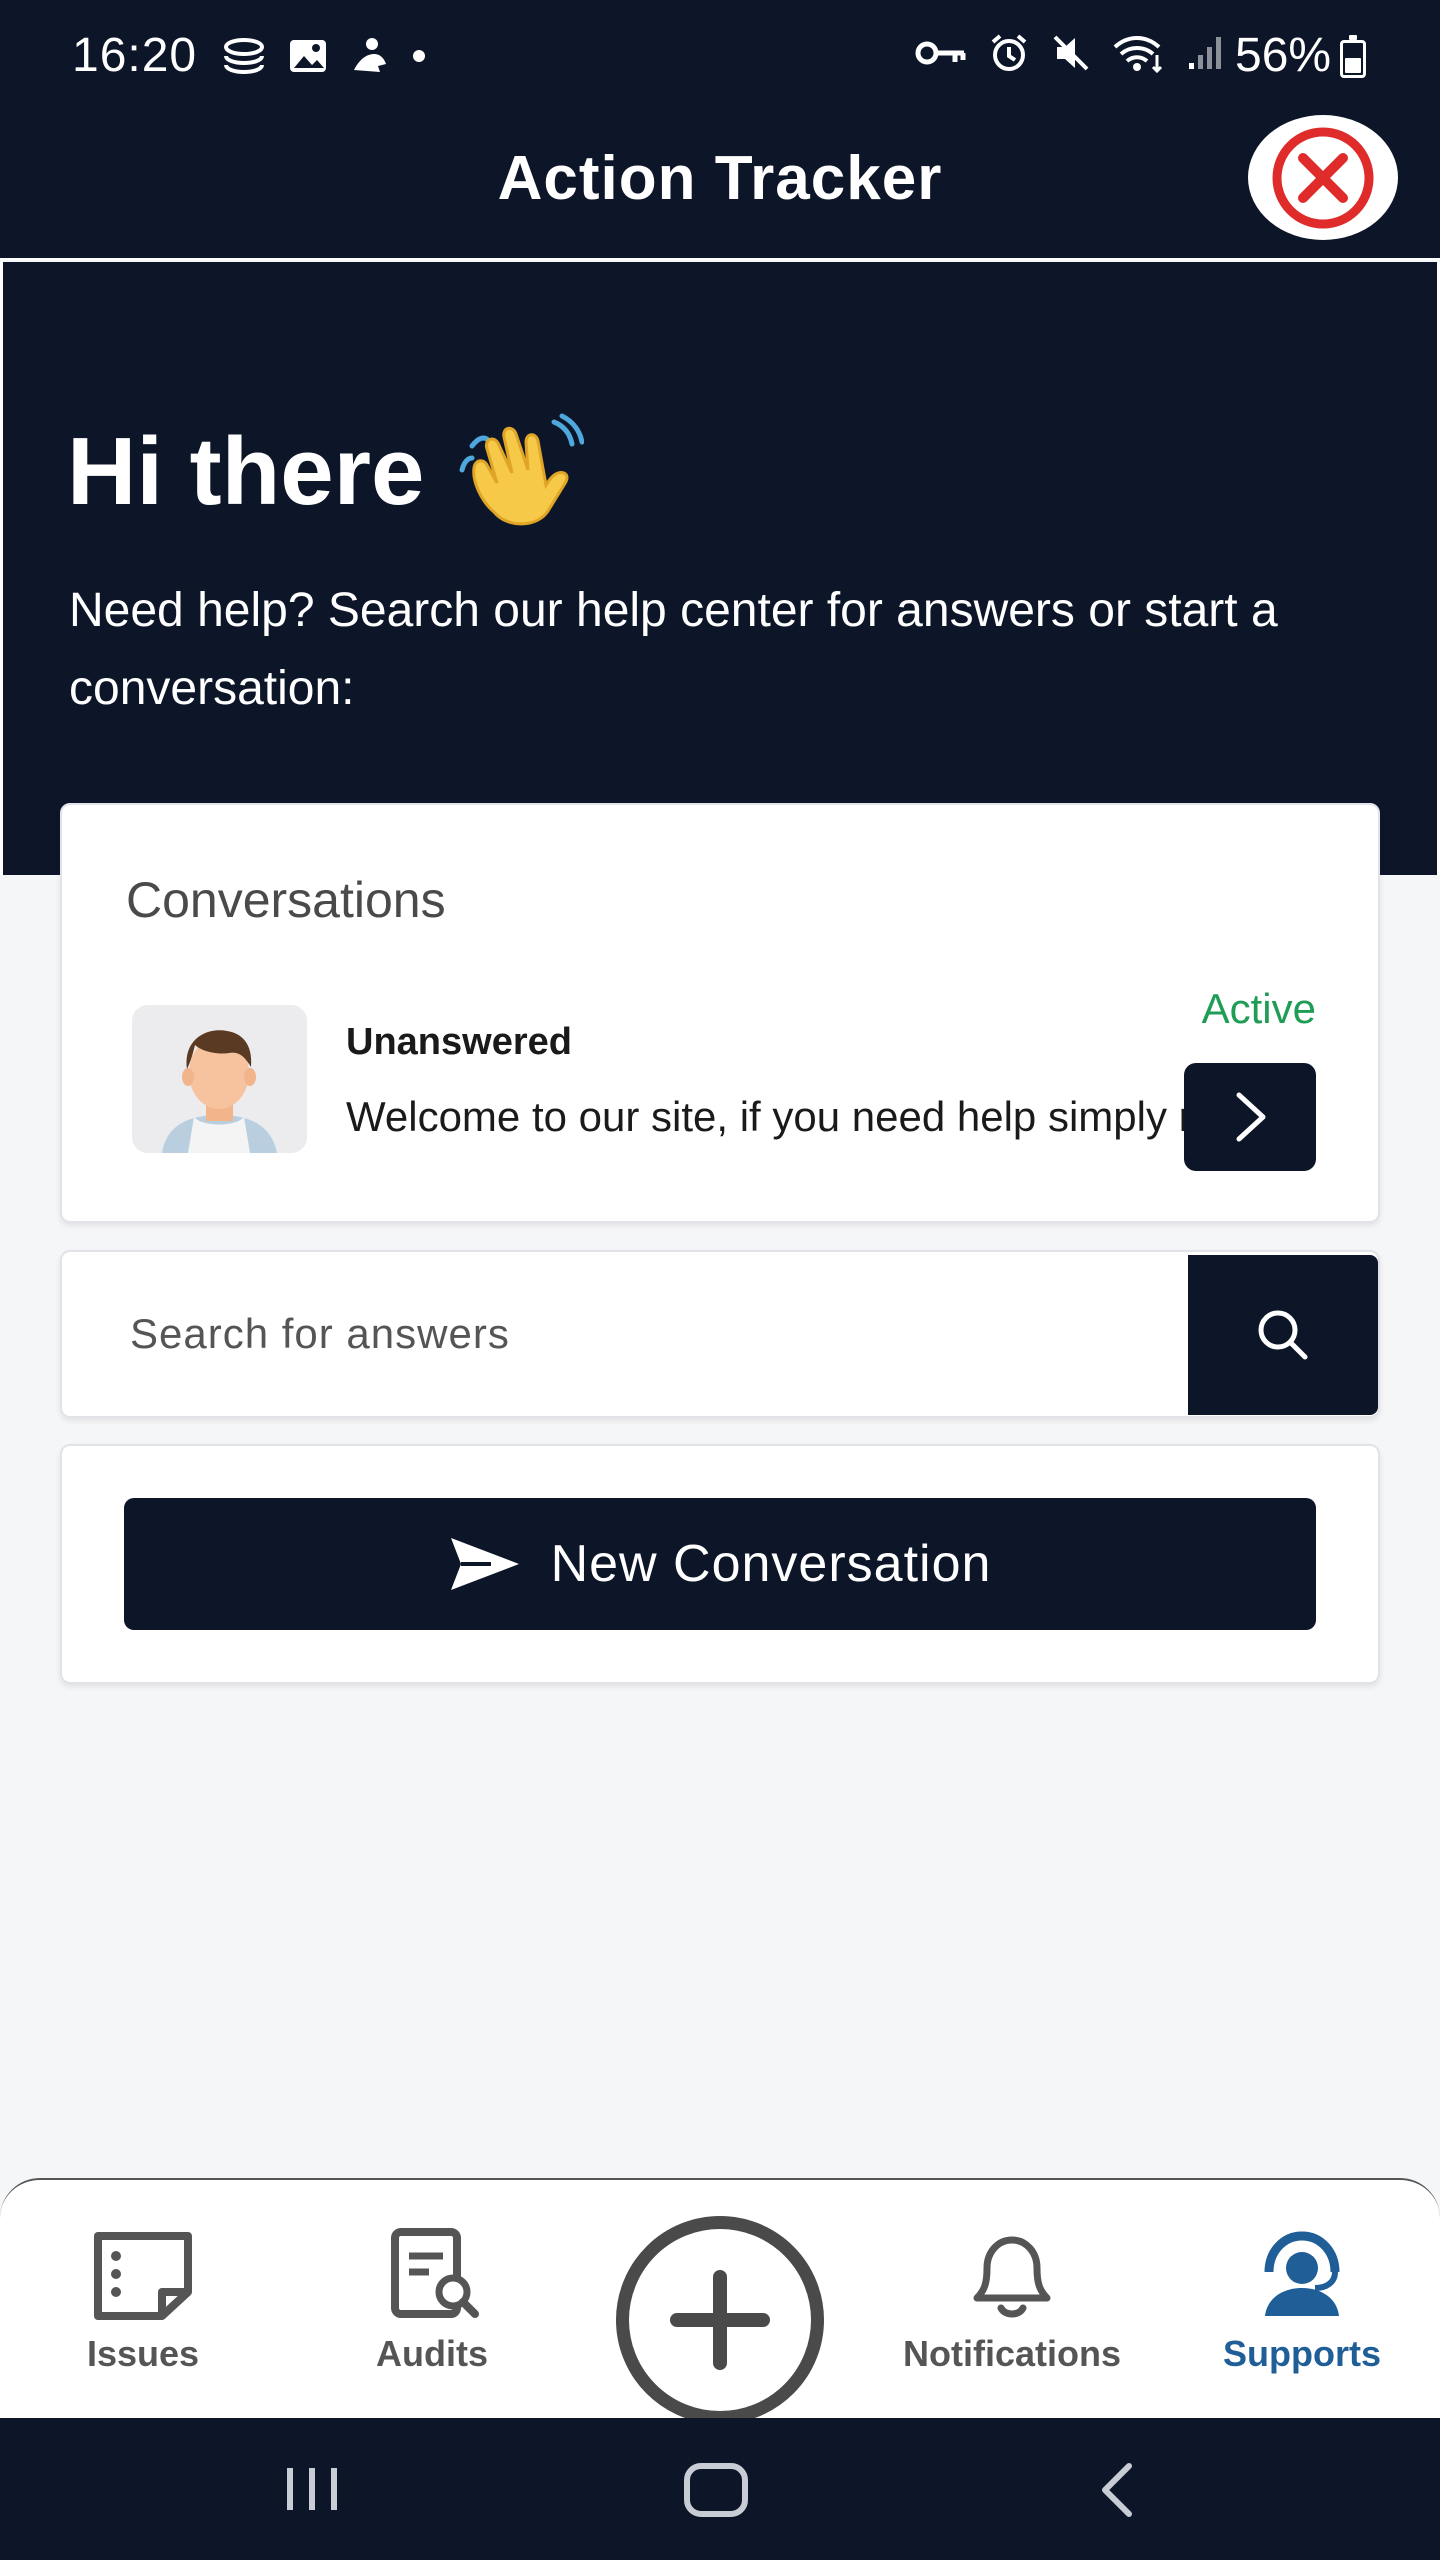 This screenshot has height=2560, width=1440. I want to click on search-icon, so click(1283, 1335).